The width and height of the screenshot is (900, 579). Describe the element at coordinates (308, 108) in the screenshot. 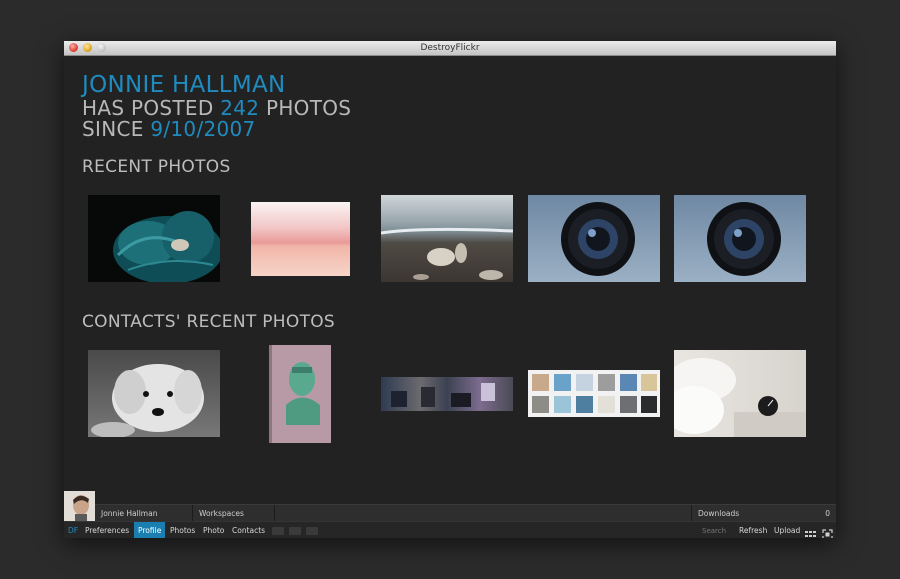

I see `posted-suffix: PHOTOS` at that location.